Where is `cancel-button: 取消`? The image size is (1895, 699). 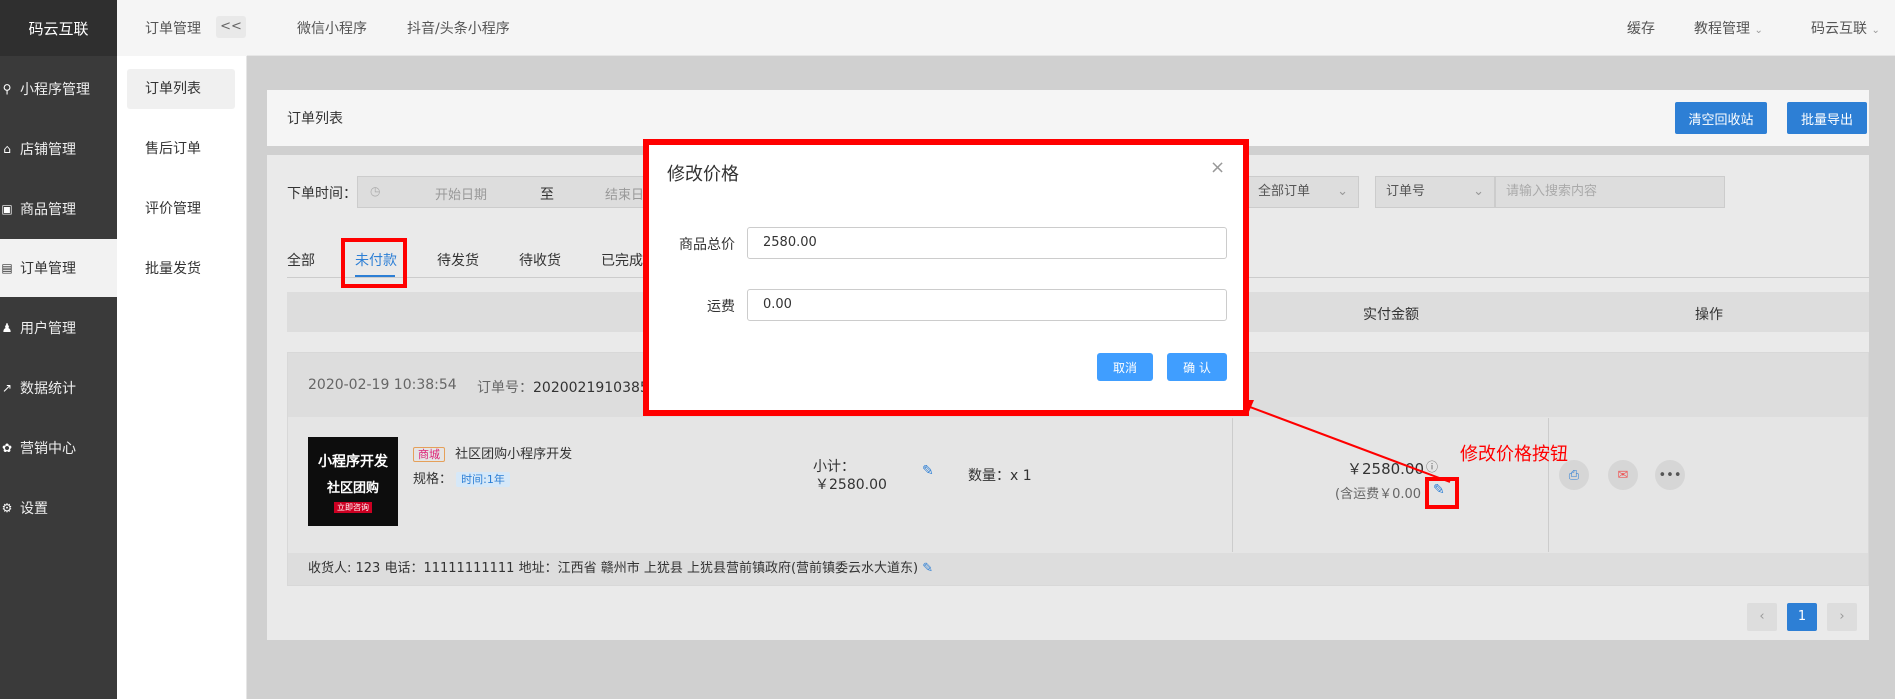
cancel-button: 取消 is located at coordinates (1125, 367).